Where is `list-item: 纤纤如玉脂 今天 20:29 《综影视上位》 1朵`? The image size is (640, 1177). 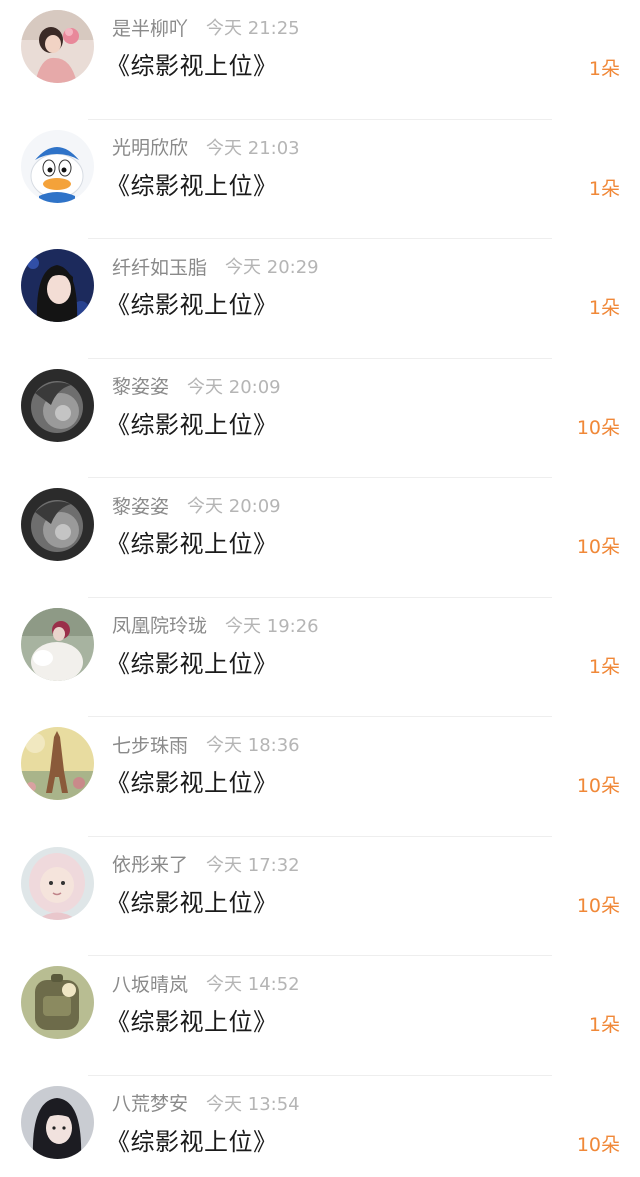
list-item: 纤纤如玉脂 今天 20:29 《综影视上位》 1朵 is located at coordinates (320, 299).